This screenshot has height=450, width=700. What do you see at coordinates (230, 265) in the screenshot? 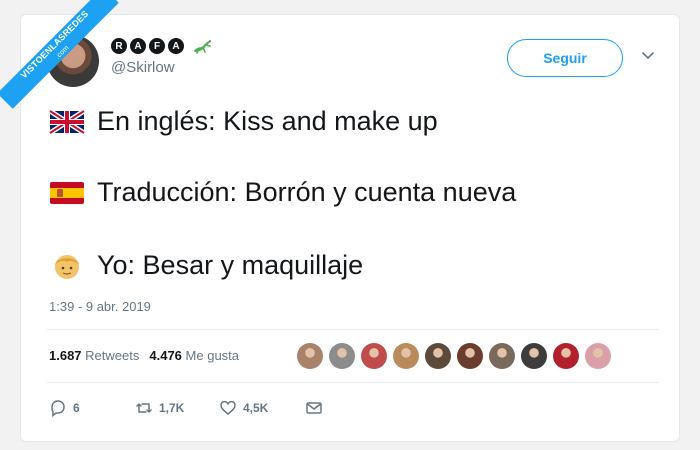
I see `tweet-line-text: Yo: Besar y maquillaje` at bounding box center [230, 265].